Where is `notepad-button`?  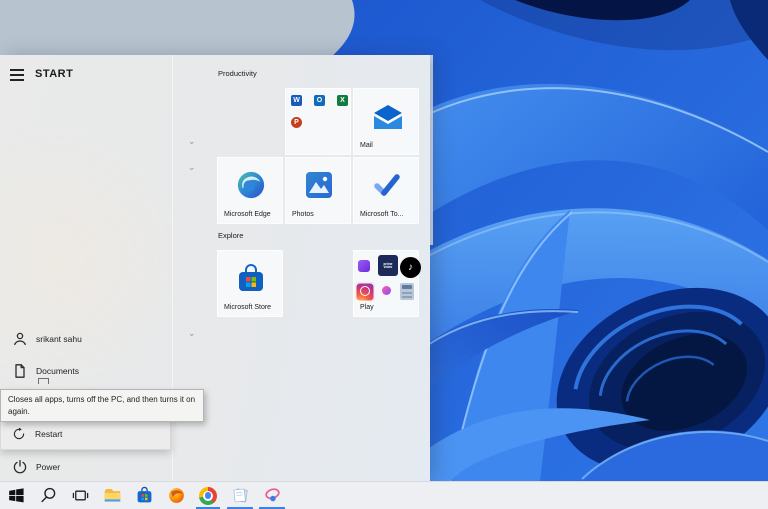 notepad-button is located at coordinates (240, 495).